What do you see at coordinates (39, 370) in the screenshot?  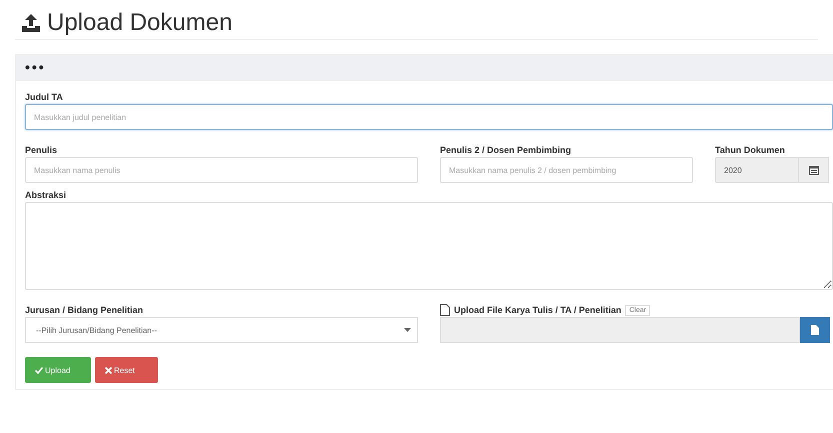 I see `check-icon` at bounding box center [39, 370].